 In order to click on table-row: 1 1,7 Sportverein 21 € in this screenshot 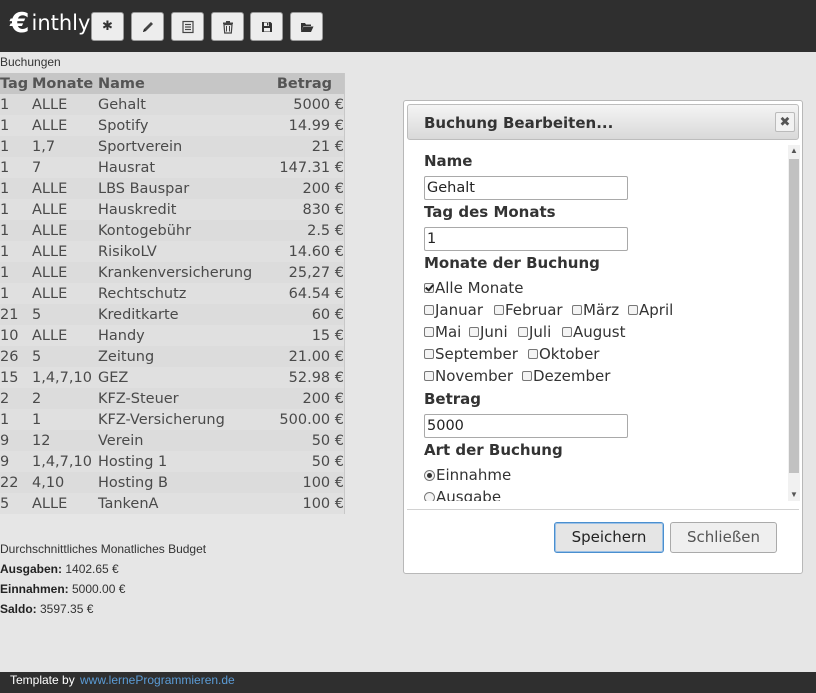, I will do `click(172, 146)`.